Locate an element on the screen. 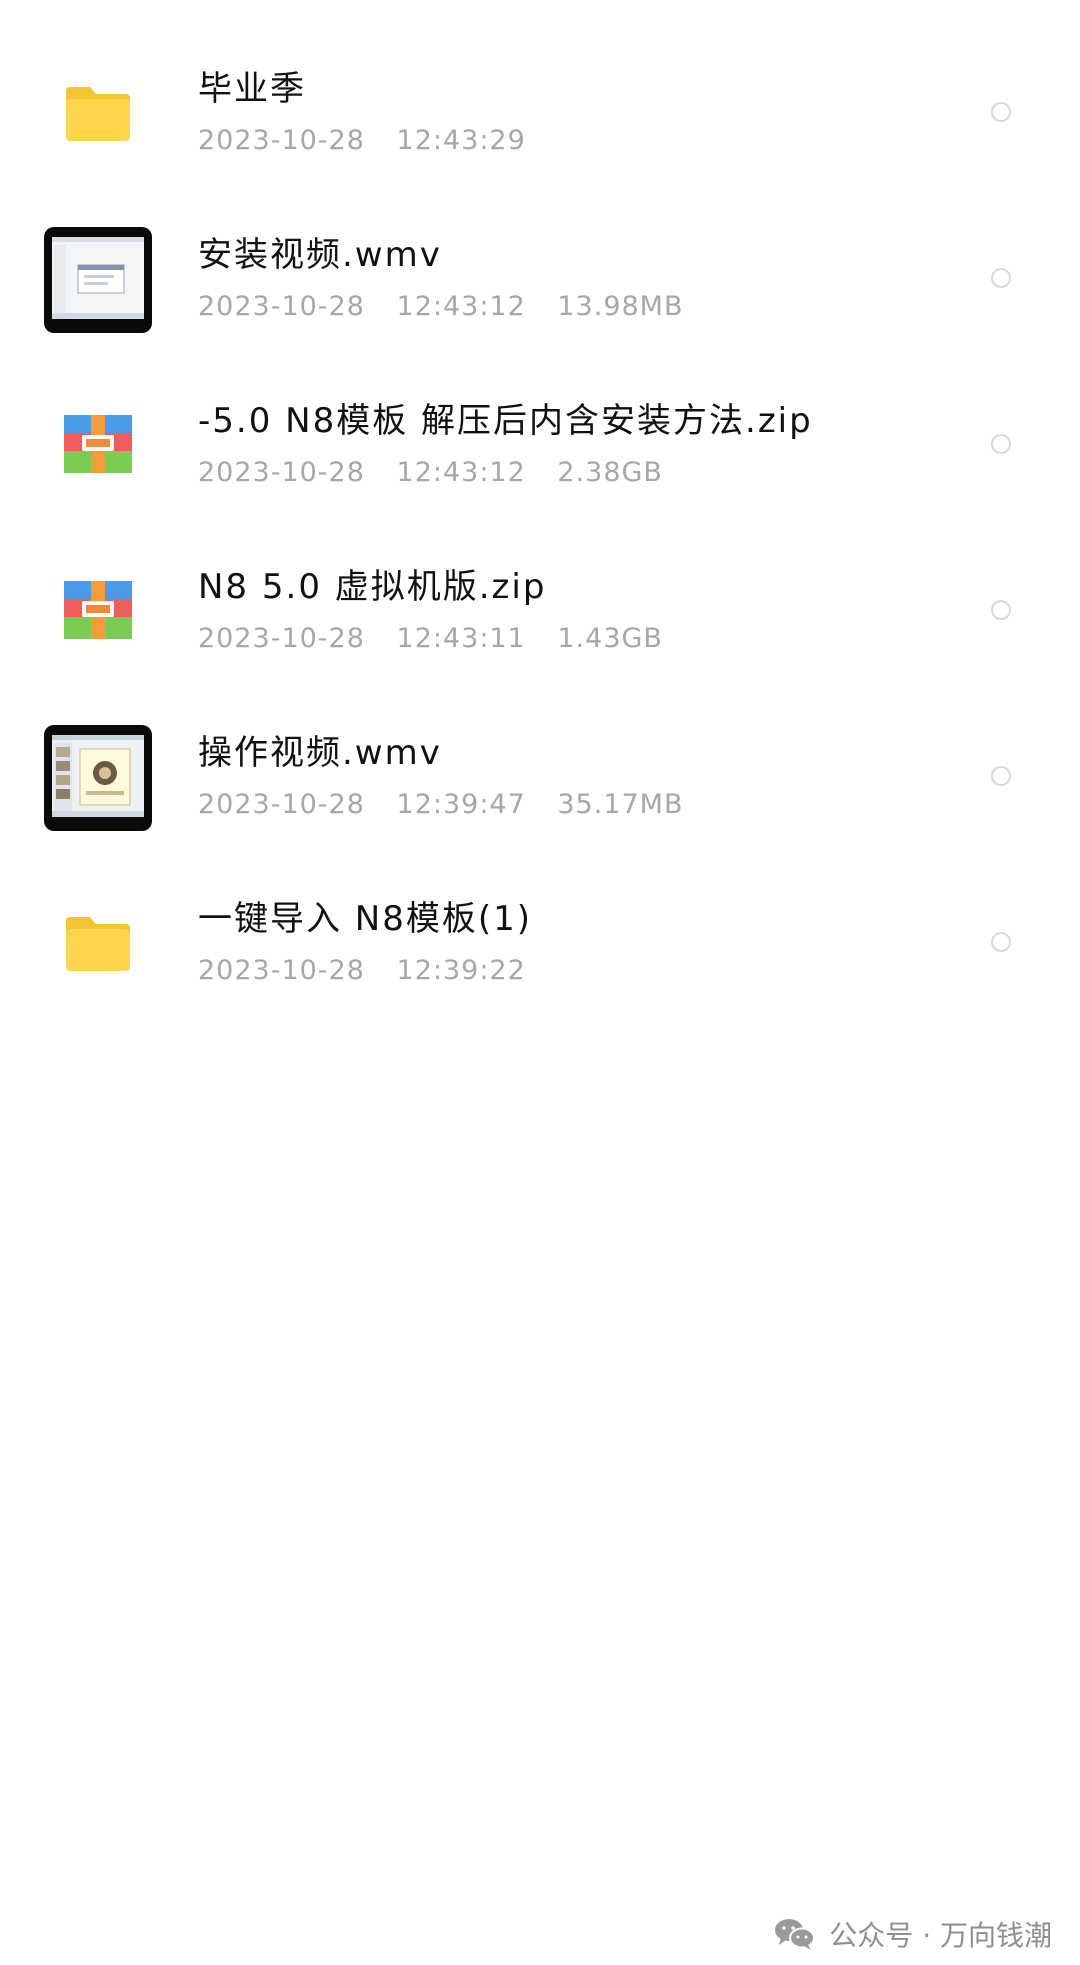 The width and height of the screenshot is (1080, 1965). file-meta: 2023-10-28 12:43:11 1.43GB is located at coordinates (441, 638).